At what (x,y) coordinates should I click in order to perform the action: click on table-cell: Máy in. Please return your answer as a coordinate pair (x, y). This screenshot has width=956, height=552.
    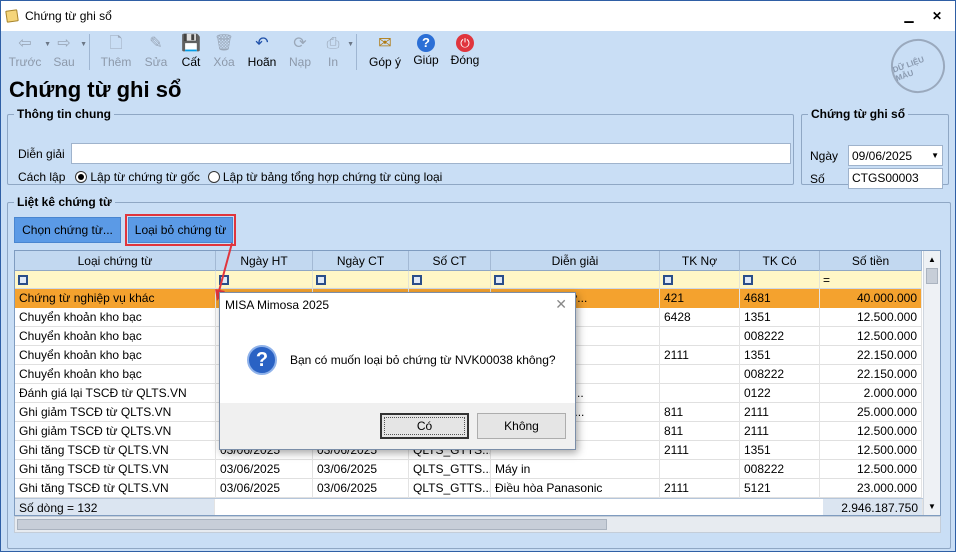
    Looking at the image, I should click on (575, 469).